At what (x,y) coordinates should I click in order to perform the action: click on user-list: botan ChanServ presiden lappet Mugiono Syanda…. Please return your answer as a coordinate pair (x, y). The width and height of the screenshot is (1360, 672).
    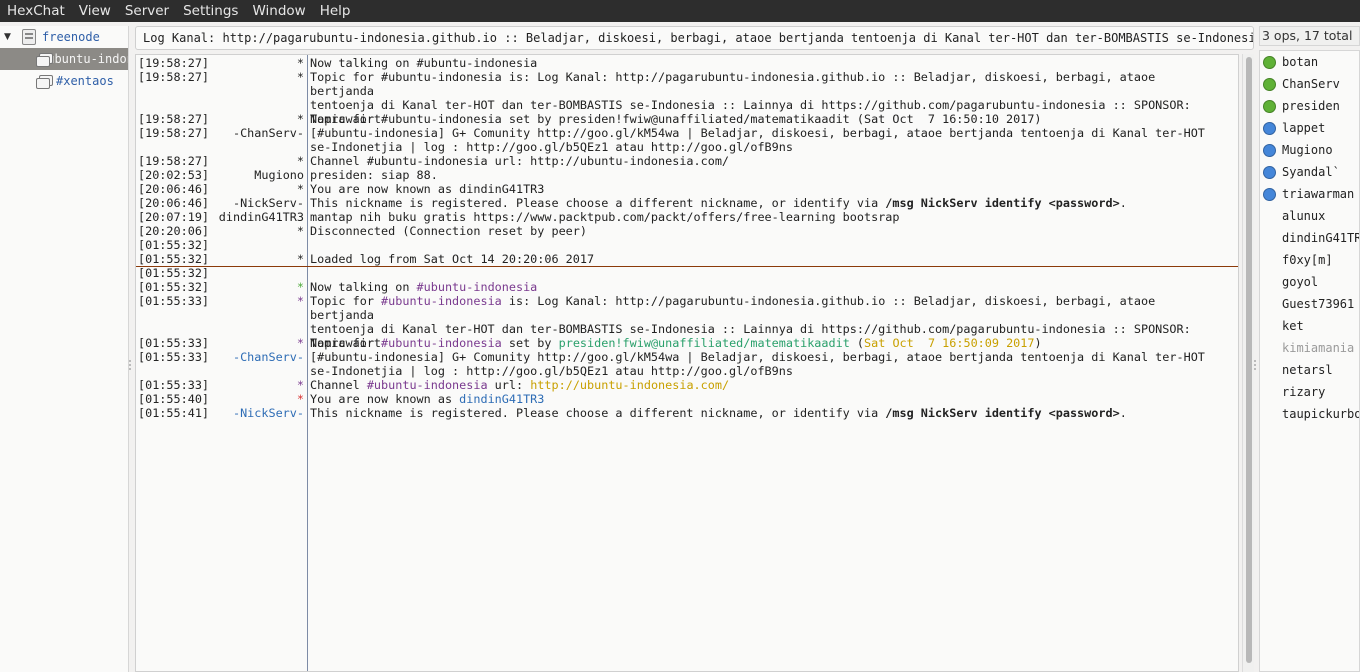
    Looking at the image, I should click on (1309, 361).